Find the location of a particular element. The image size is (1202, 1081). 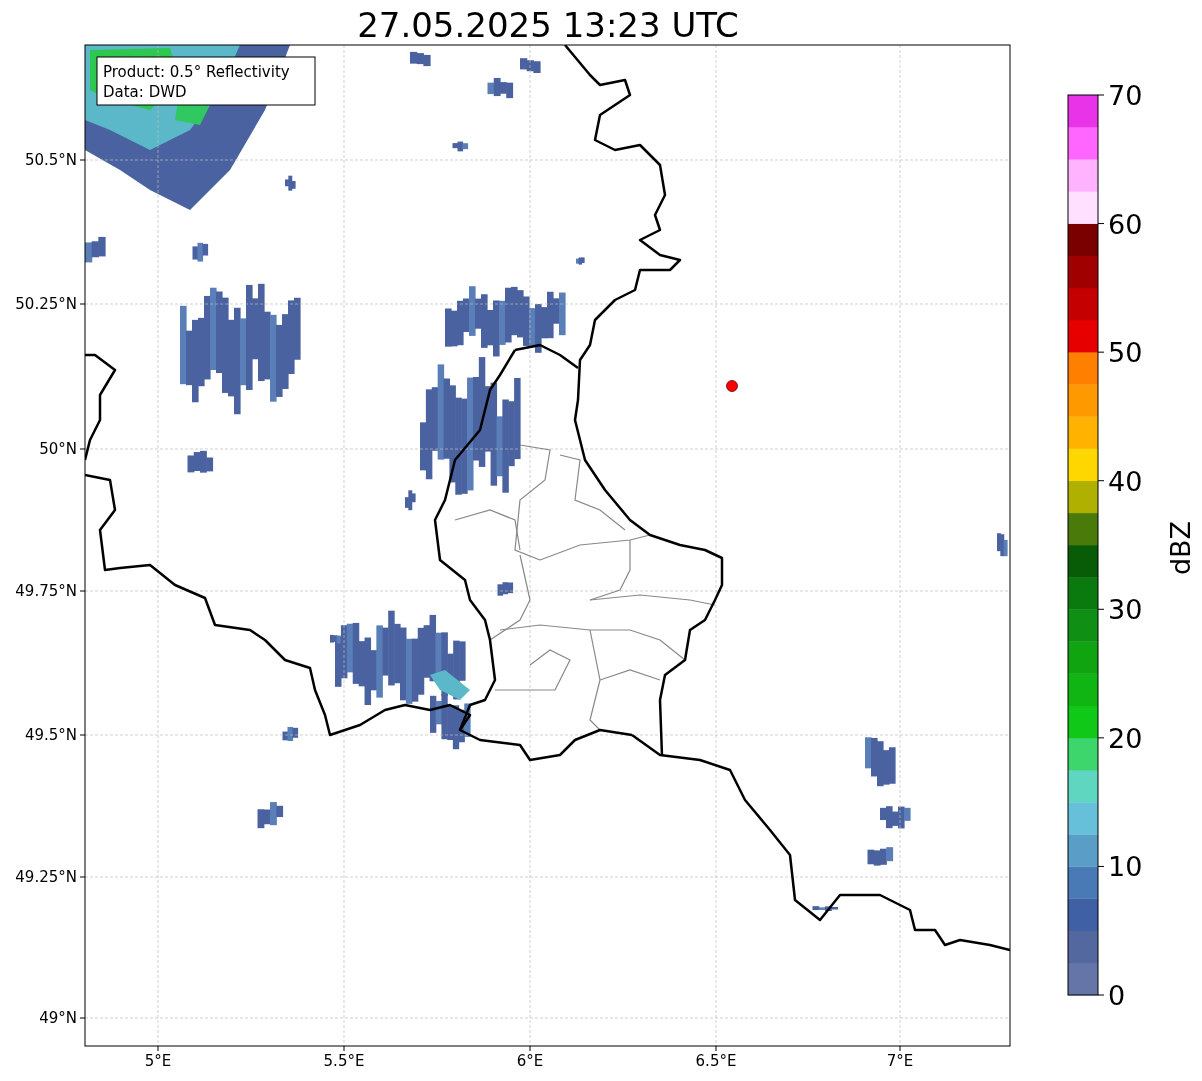

tick-label: 50°N is located at coordinates (58, 449).